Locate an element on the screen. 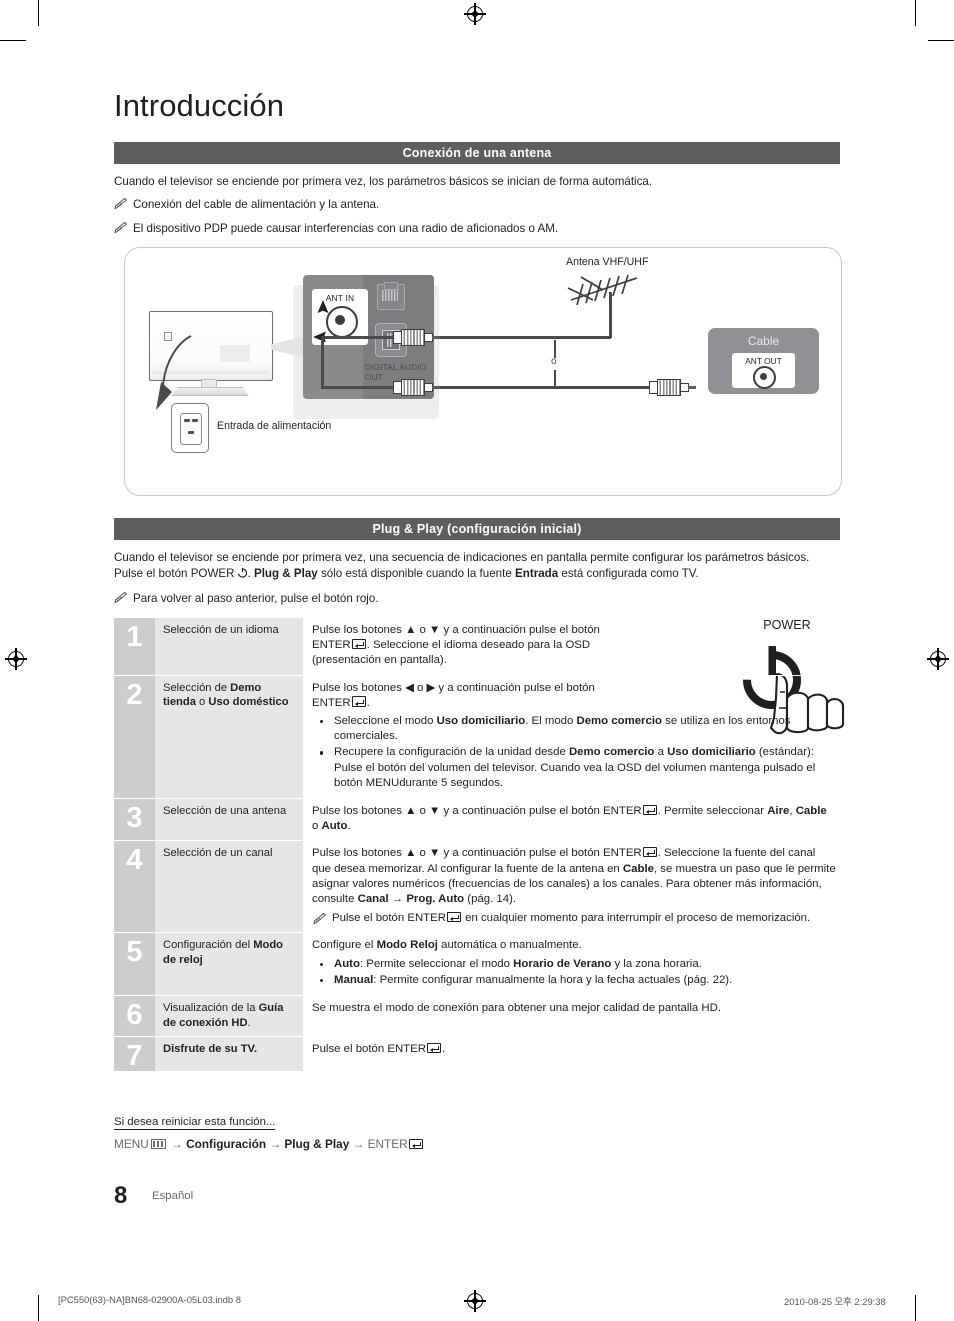 Image resolution: width=954 pixels, height=1321 pixels. step6-title-c: . is located at coordinates (249, 1022).